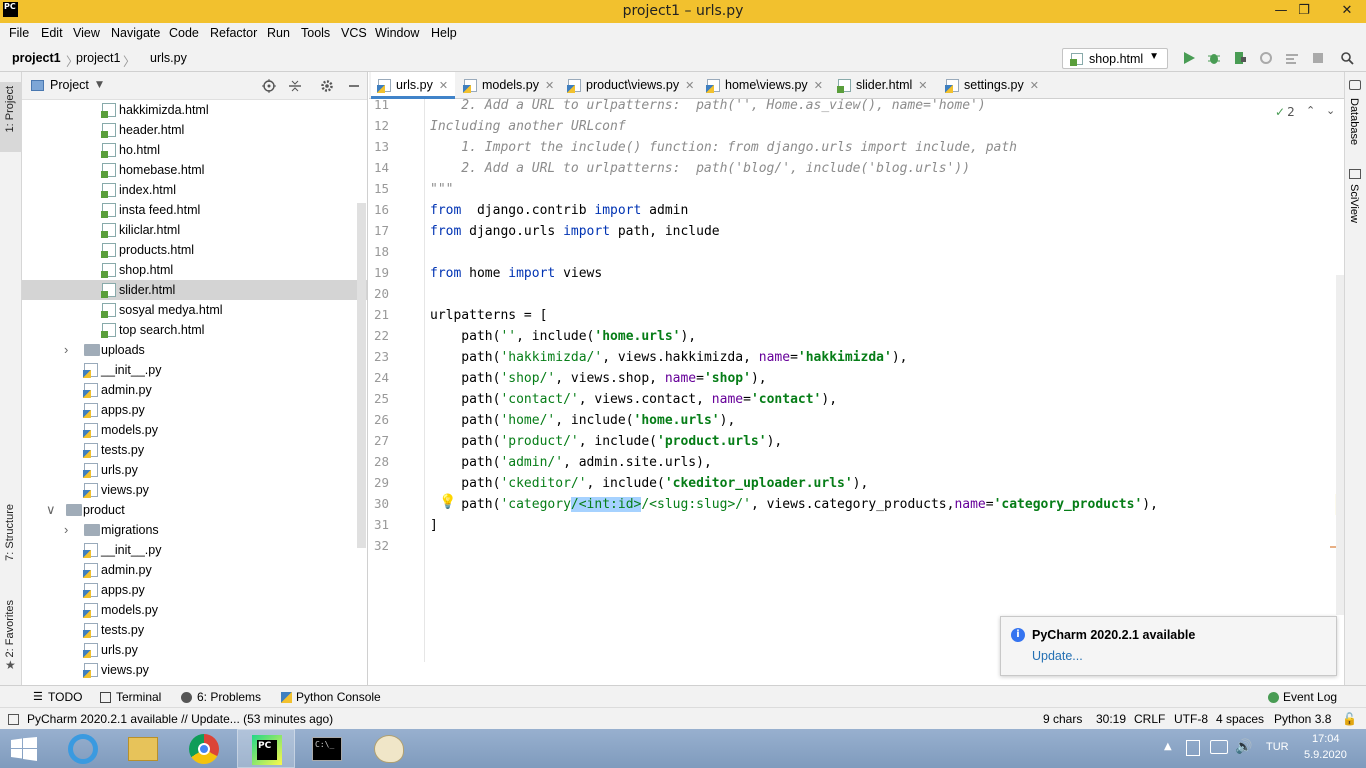 The width and height of the screenshot is (1366, 768). I want to click on tree-file: products.html, so click(194, 250).